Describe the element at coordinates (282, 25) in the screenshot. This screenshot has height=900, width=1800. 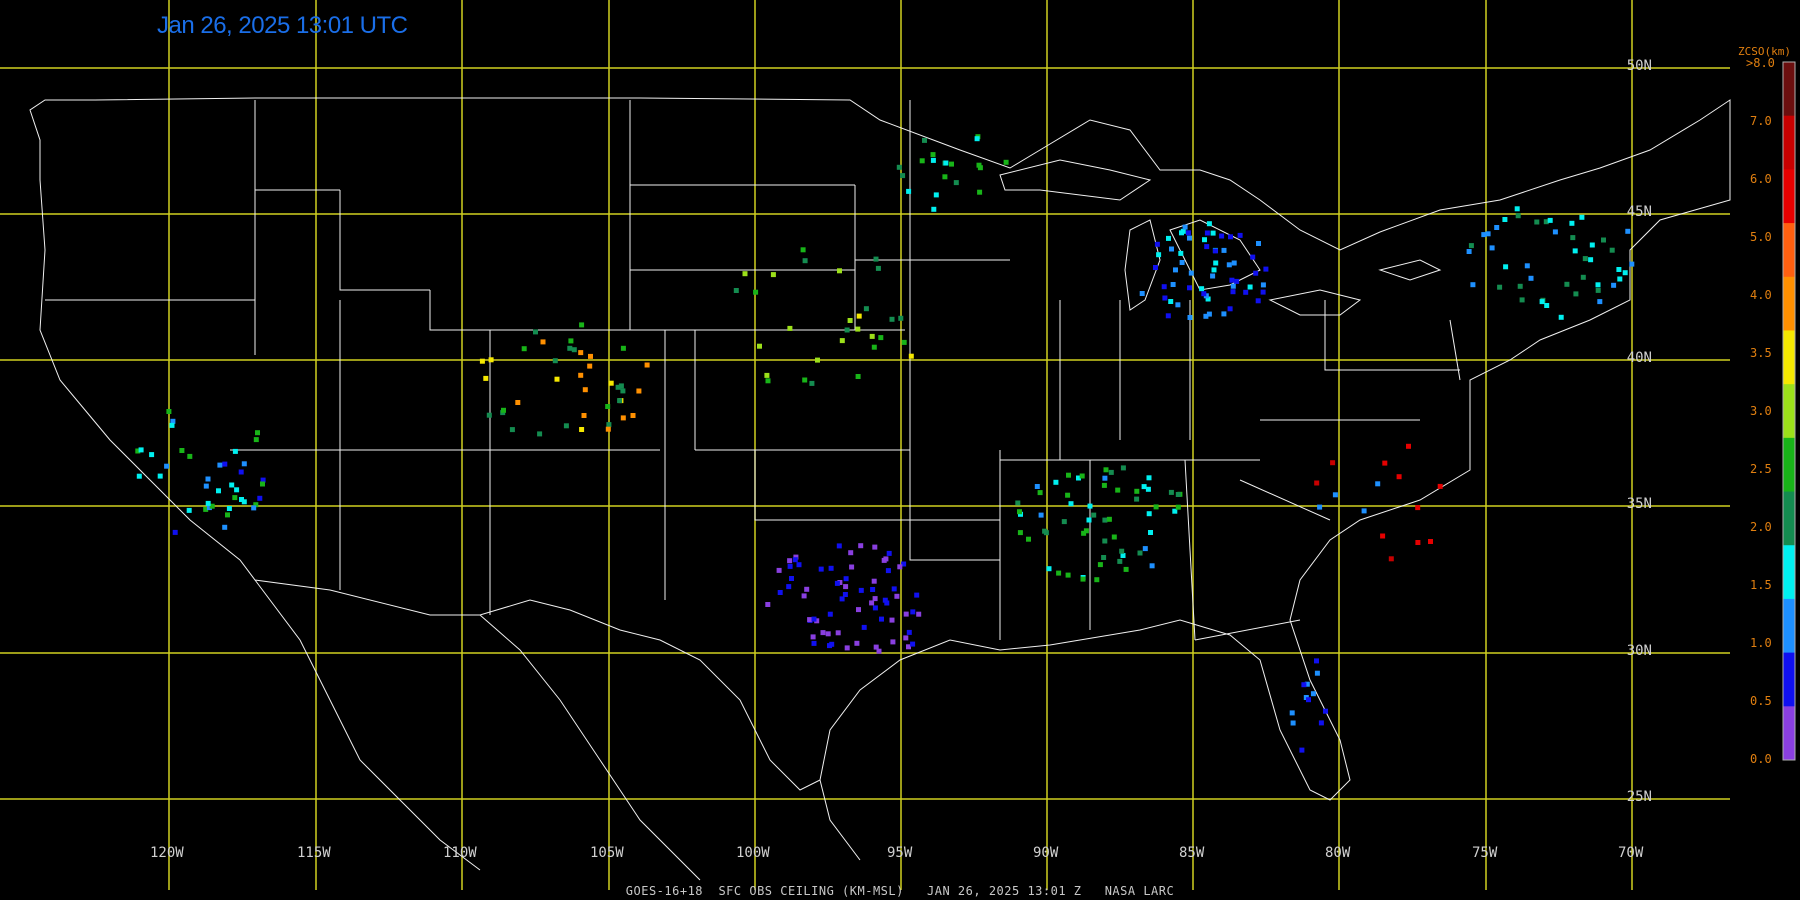
I see `timestamp-title: Jan 26, 2025 13:01 UTC` at that location.